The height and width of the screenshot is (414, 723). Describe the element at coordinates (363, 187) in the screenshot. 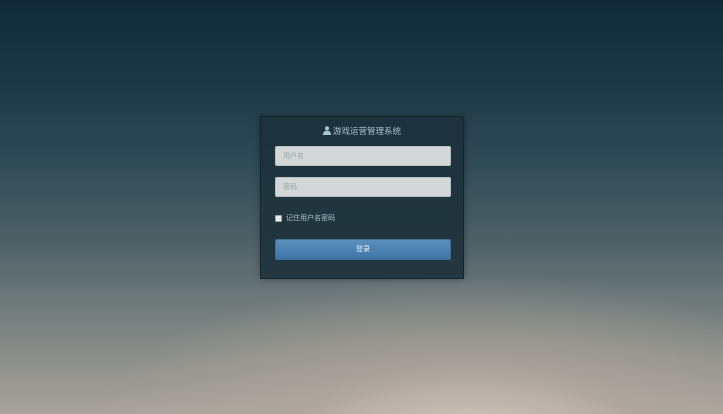

I see `password-input` at that location.